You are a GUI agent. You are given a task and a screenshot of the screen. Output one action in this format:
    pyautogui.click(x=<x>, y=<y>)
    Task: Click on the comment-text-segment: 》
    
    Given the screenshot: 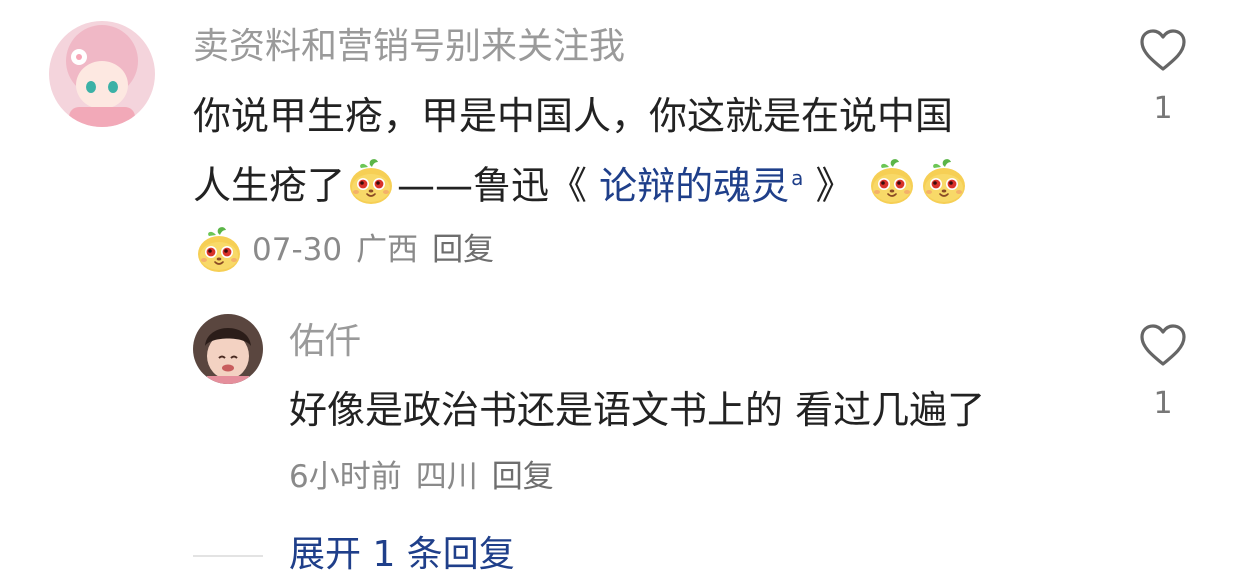 What is the action you would take?
    pyautogui.click(x=834, y=185)
    